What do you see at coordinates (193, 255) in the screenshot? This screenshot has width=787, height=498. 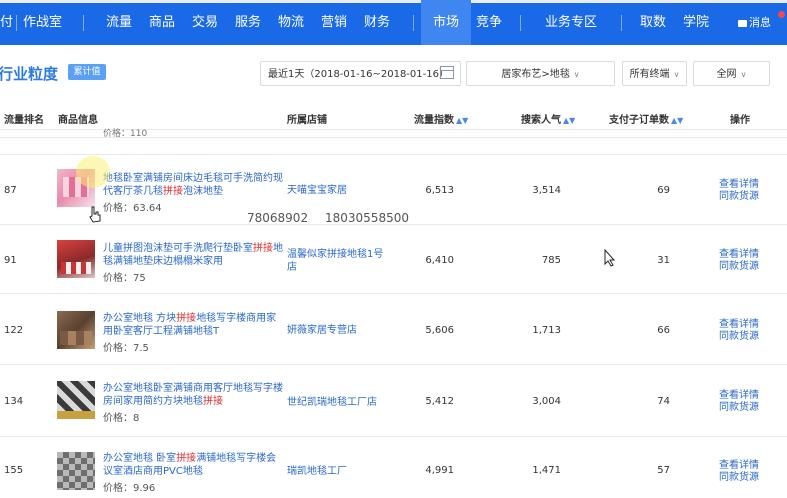 I see `product-title-link: 儿童拼图泡沫垫可手洗爬行垫卧室拼接地毯满铺地垫床边榻榻米家用` at bounding box center [193, 255].